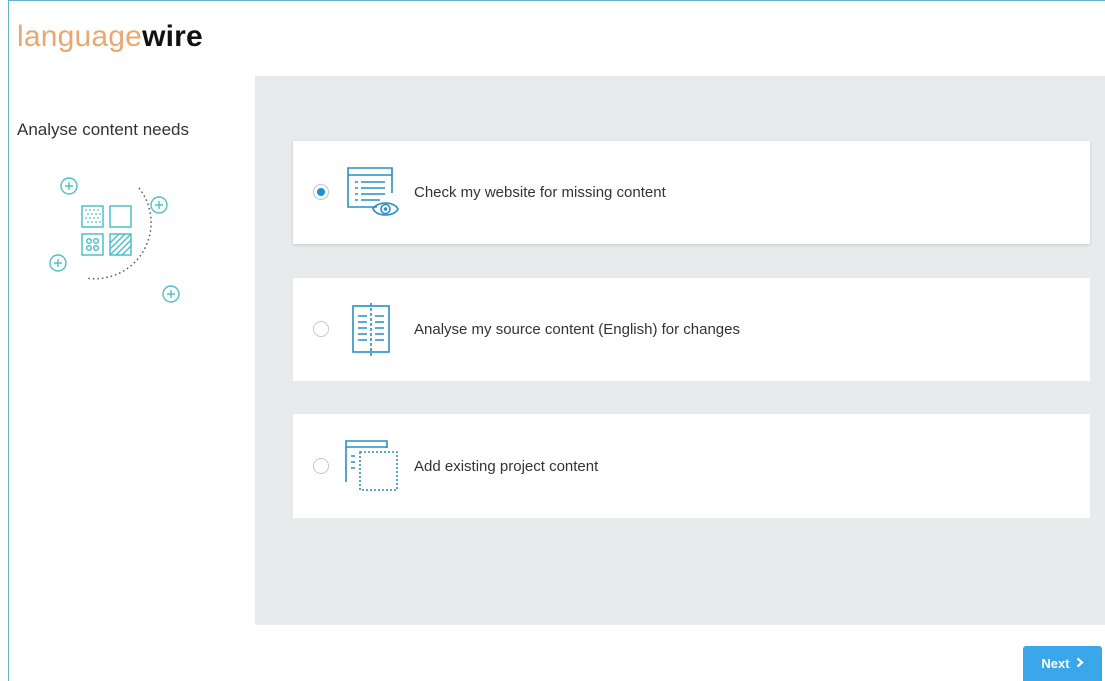 The height and width of the screenshot is (681, 1105). I want to click on content-needs-illustration-icon, so click(114, 240).